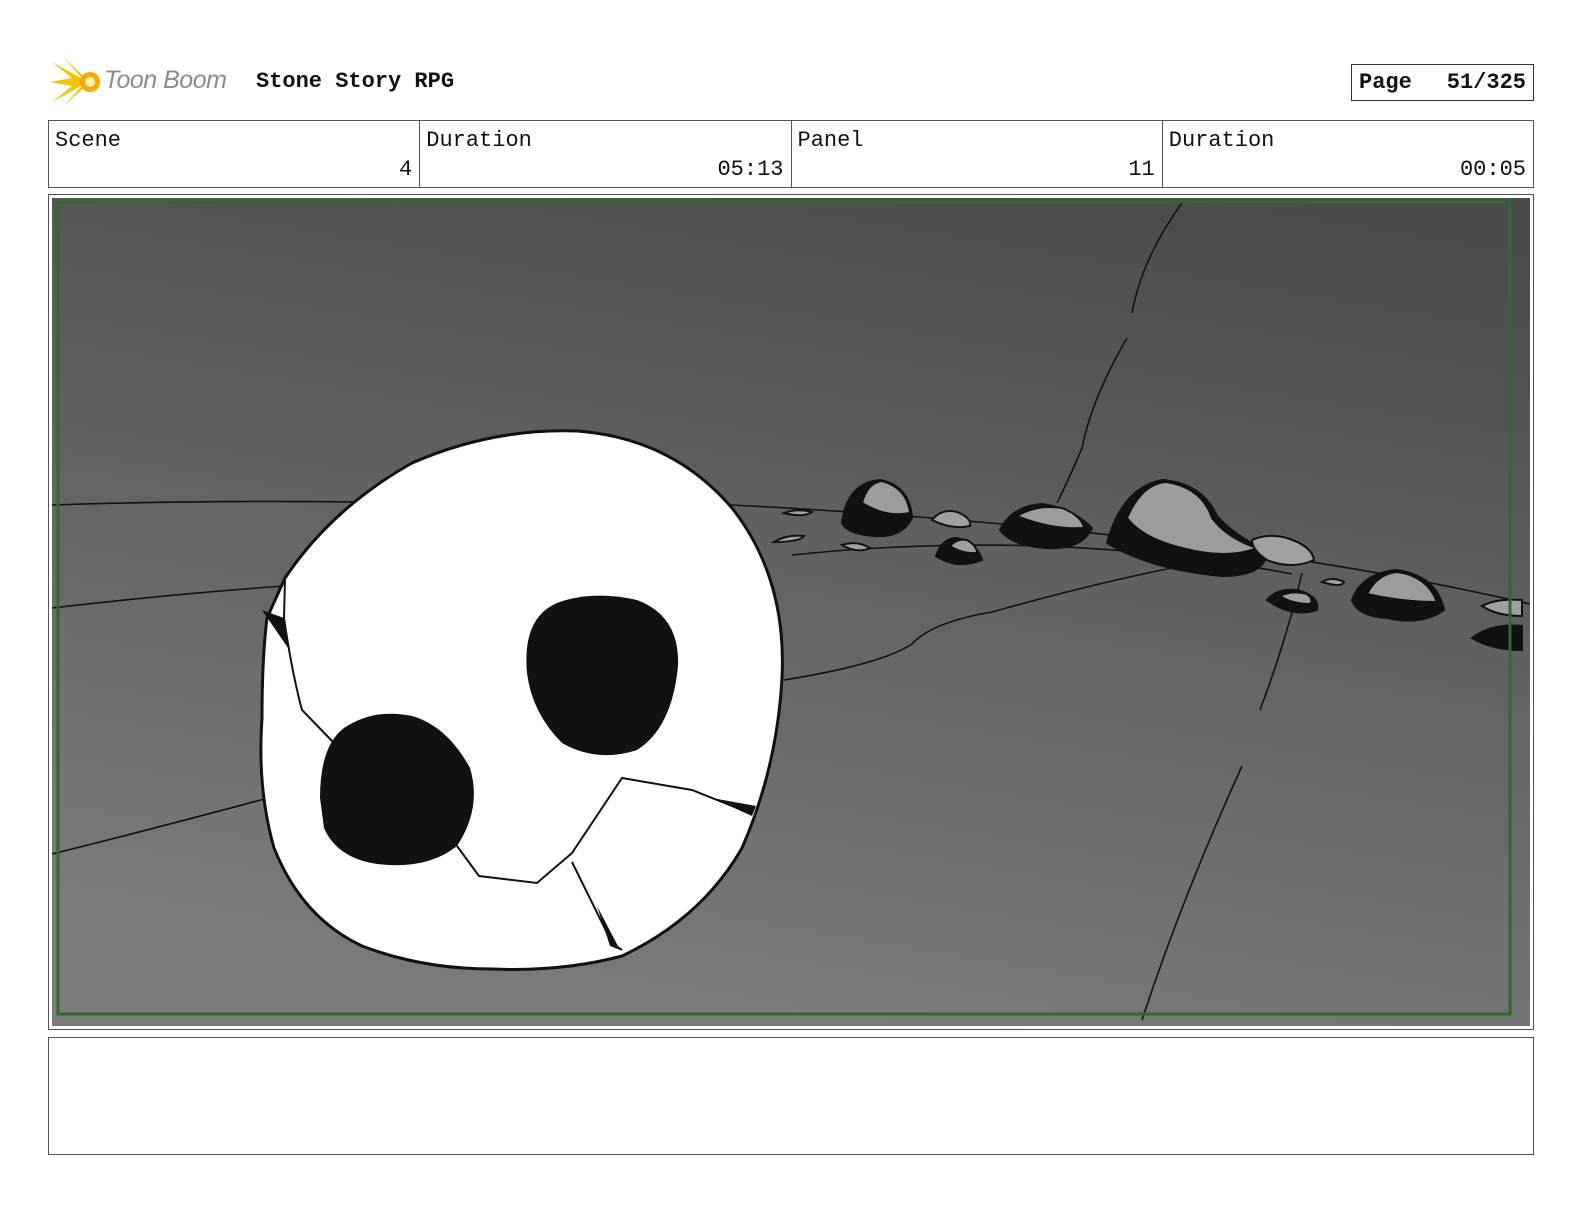 The image size is (1582, 1225). What do you see at coordinates (1385, 82) in the screenshot?
I see `page-label: Page` at bounding box center [1385, 82].